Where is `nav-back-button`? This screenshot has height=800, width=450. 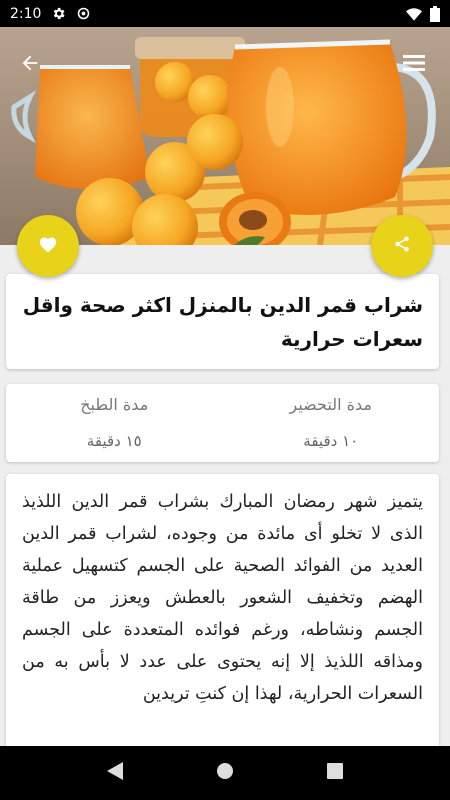 nav-back-button is located at coordinates (115, 773).